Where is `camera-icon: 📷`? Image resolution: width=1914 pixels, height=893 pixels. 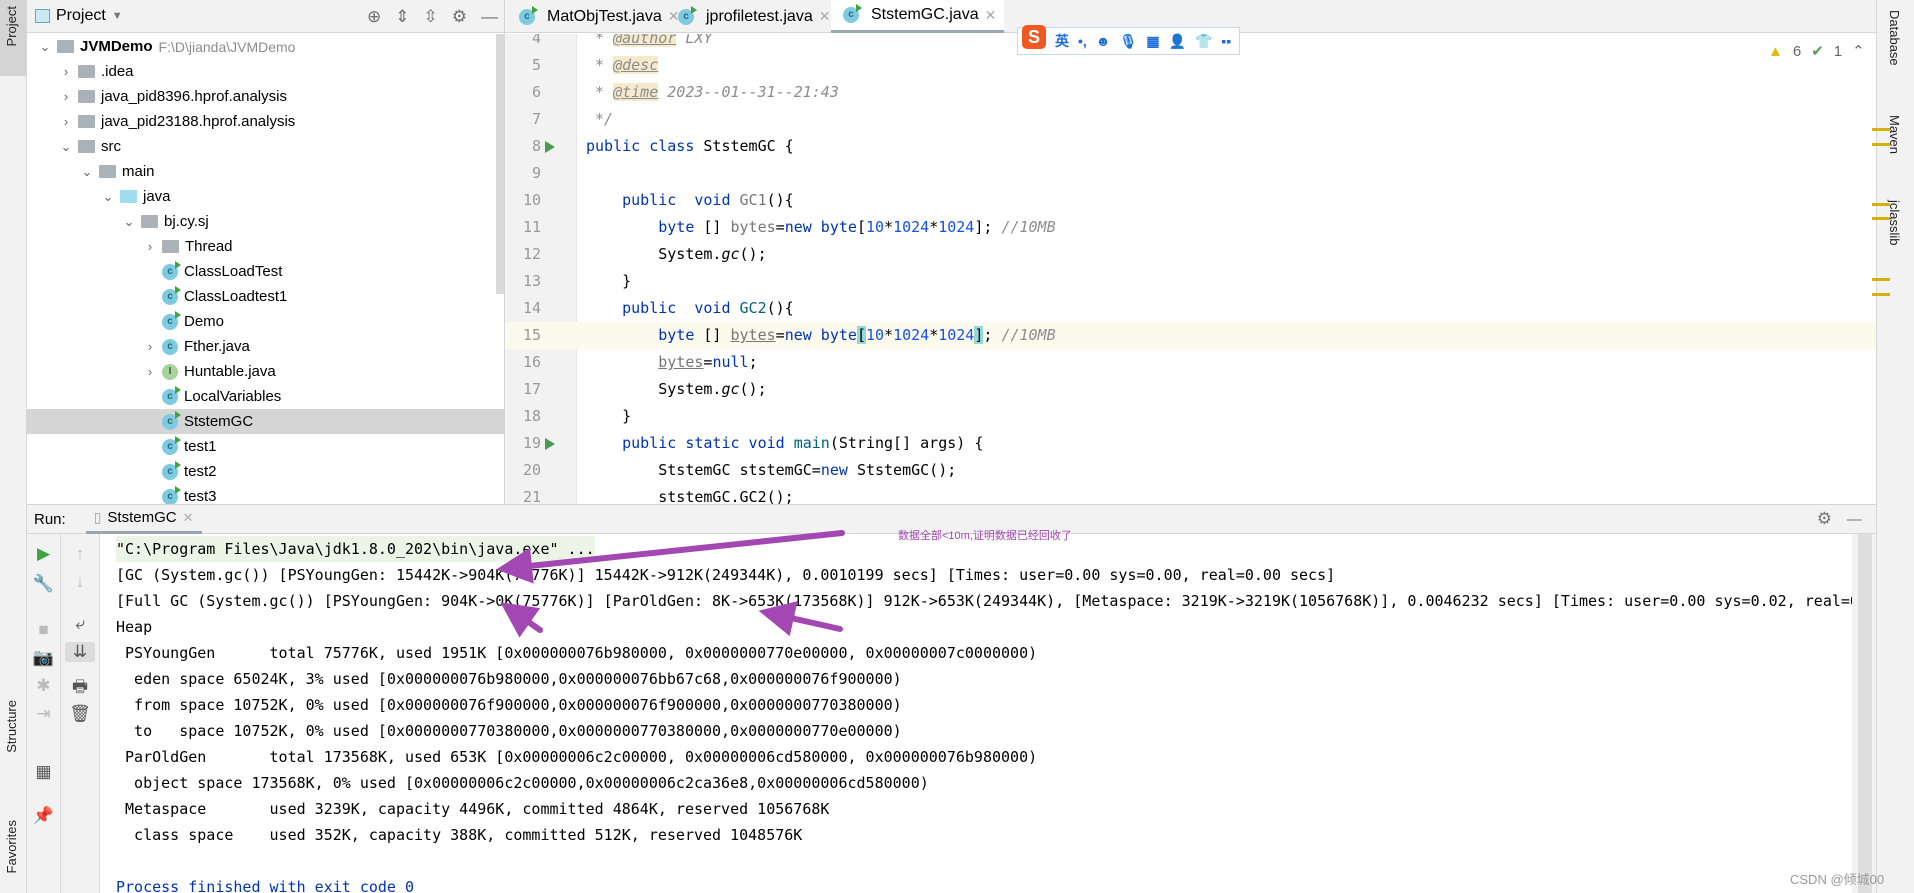 camera-icon: 📷 is located at coordinates (43, 658).